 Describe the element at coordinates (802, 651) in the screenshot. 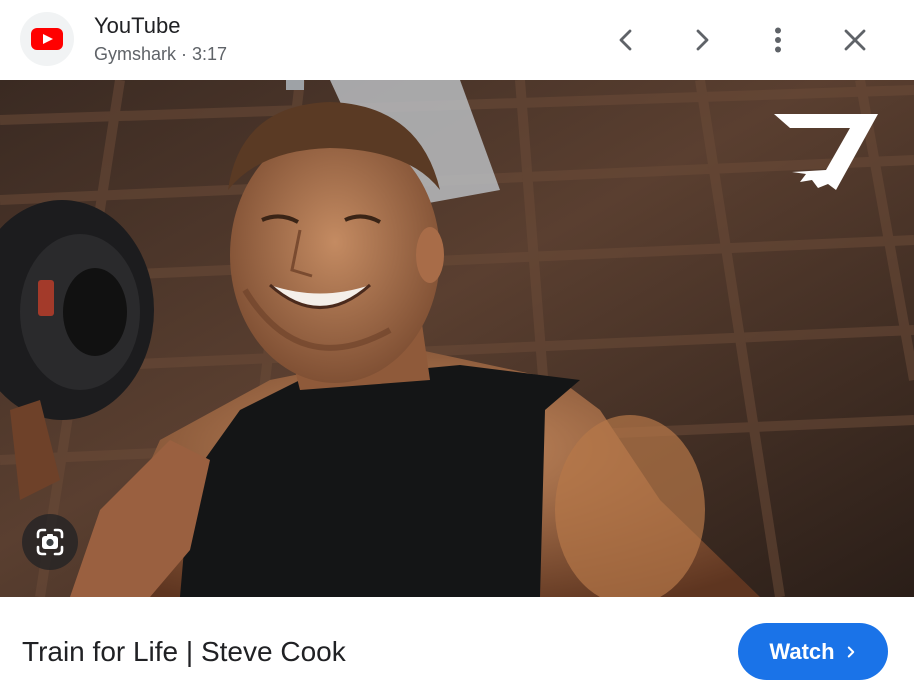

I see `watch-button-label: Watch` at that location.